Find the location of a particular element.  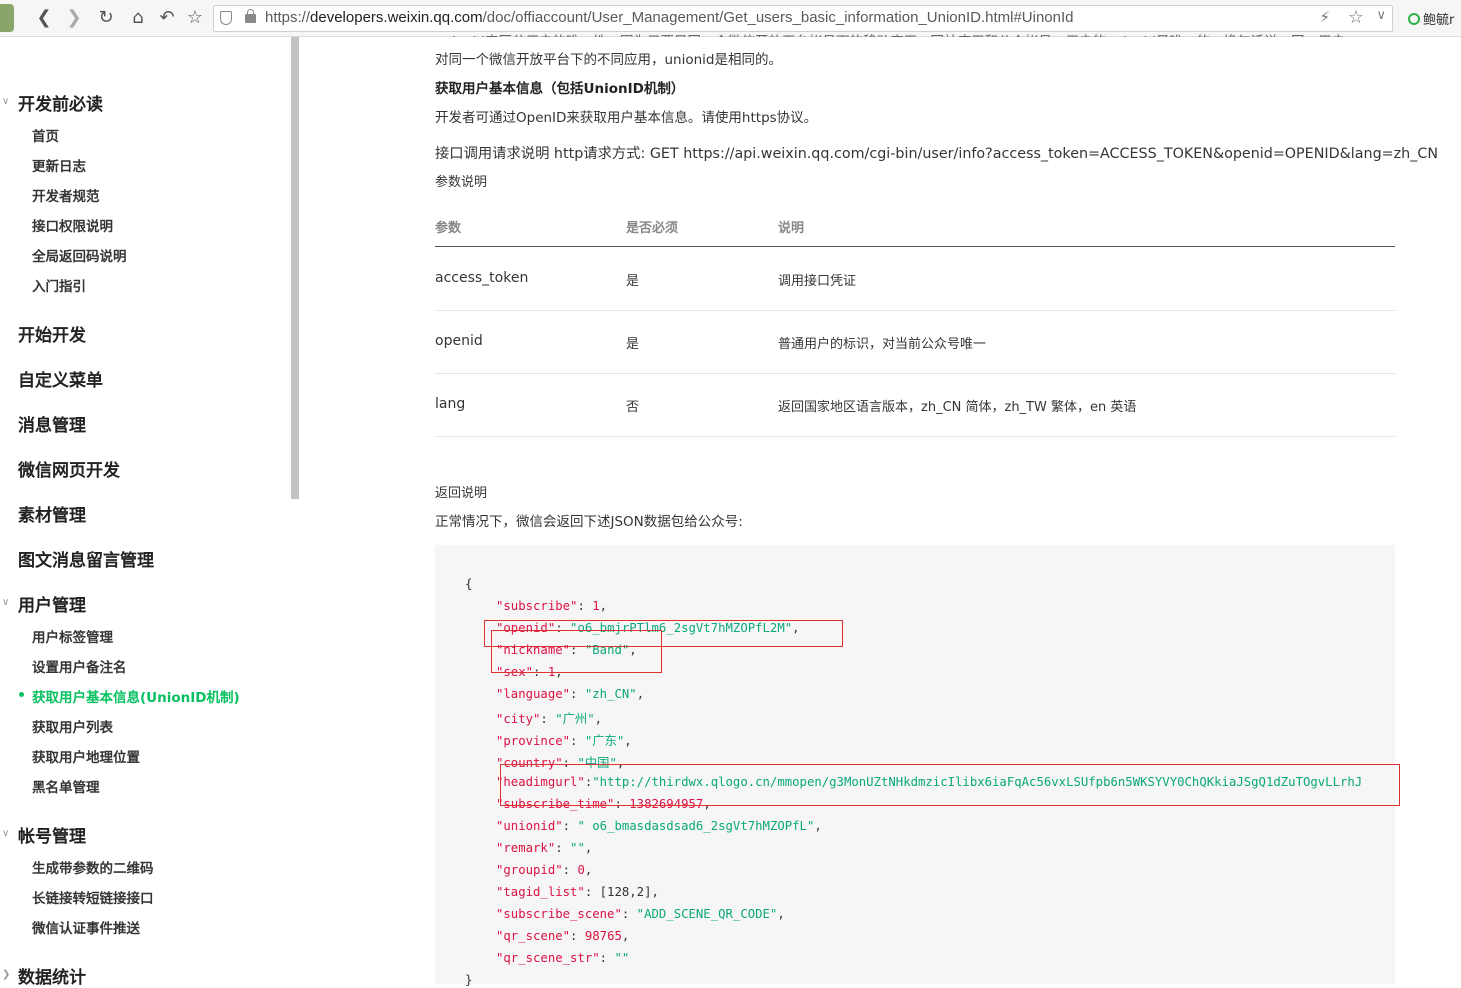

json-value: [128,2] is located at coordinates (625, 892).